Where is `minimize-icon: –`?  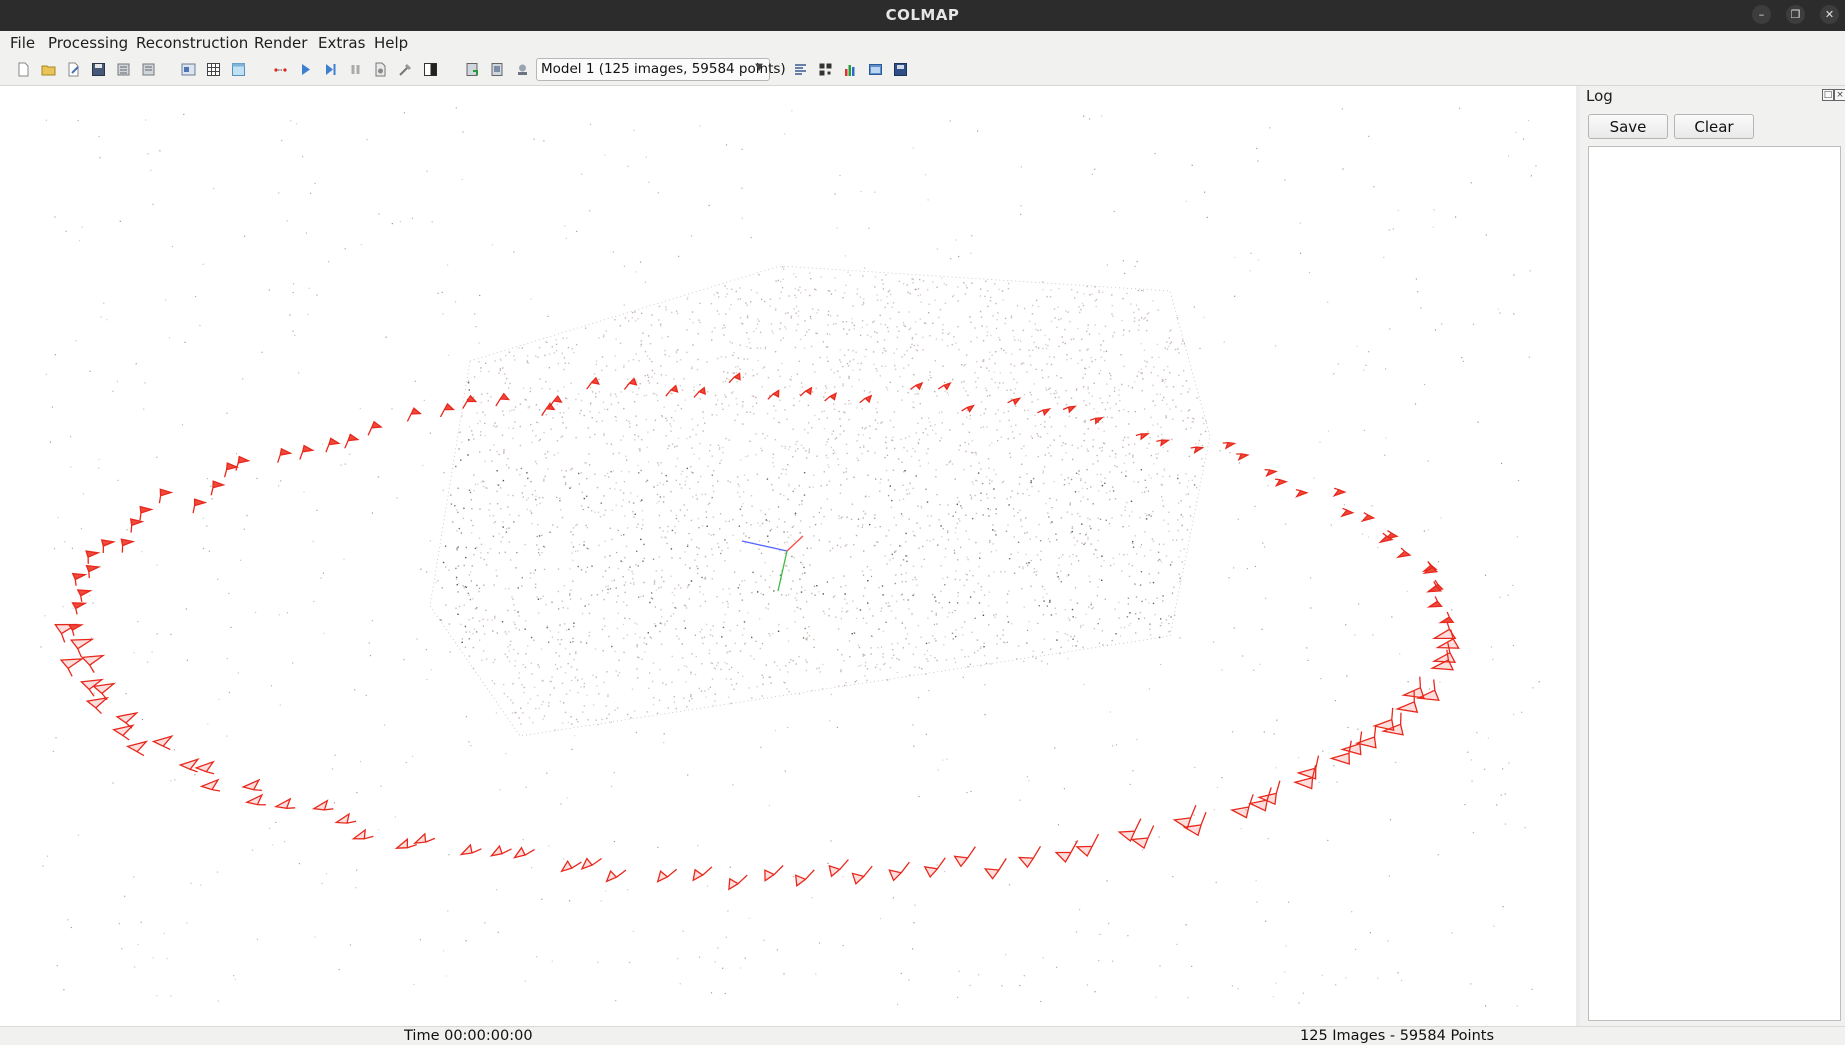
minimize-icon: – is located at coordinates (1761, 14).